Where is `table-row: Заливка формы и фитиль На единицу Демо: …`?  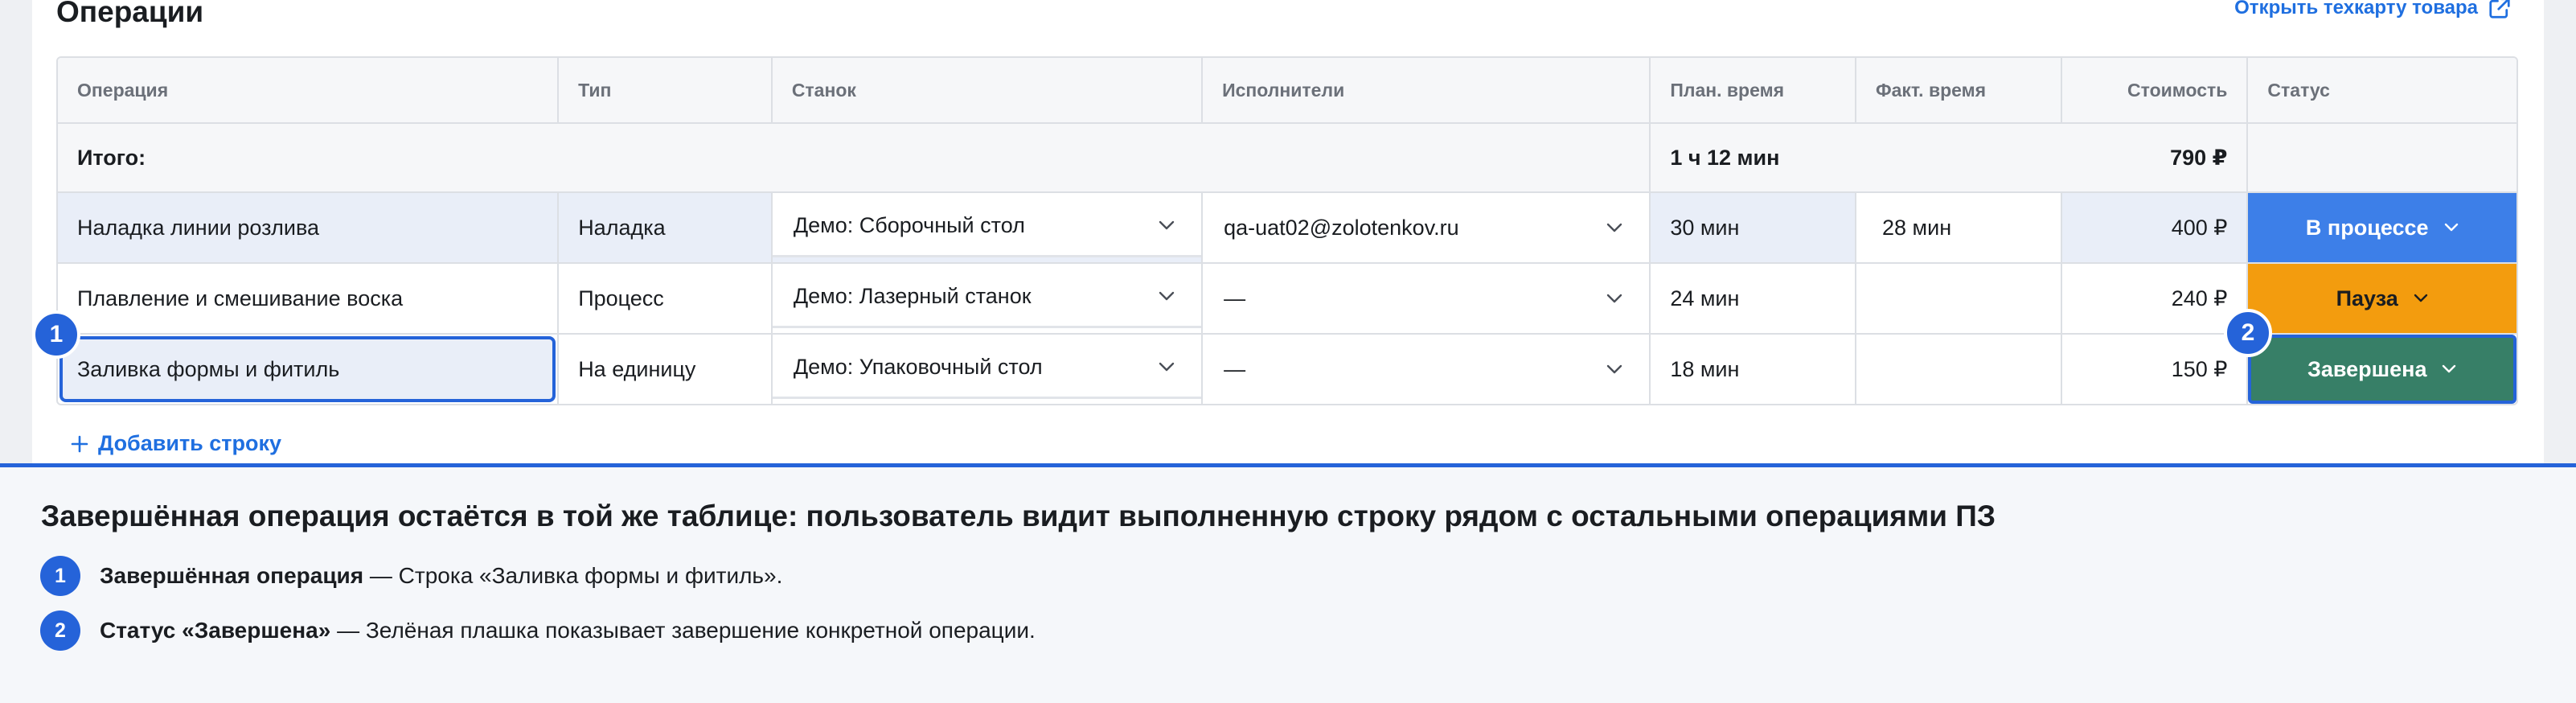 table-row: Заливка формы и фитиль На единицу Демо: … is located at coordinates (1287, 368).